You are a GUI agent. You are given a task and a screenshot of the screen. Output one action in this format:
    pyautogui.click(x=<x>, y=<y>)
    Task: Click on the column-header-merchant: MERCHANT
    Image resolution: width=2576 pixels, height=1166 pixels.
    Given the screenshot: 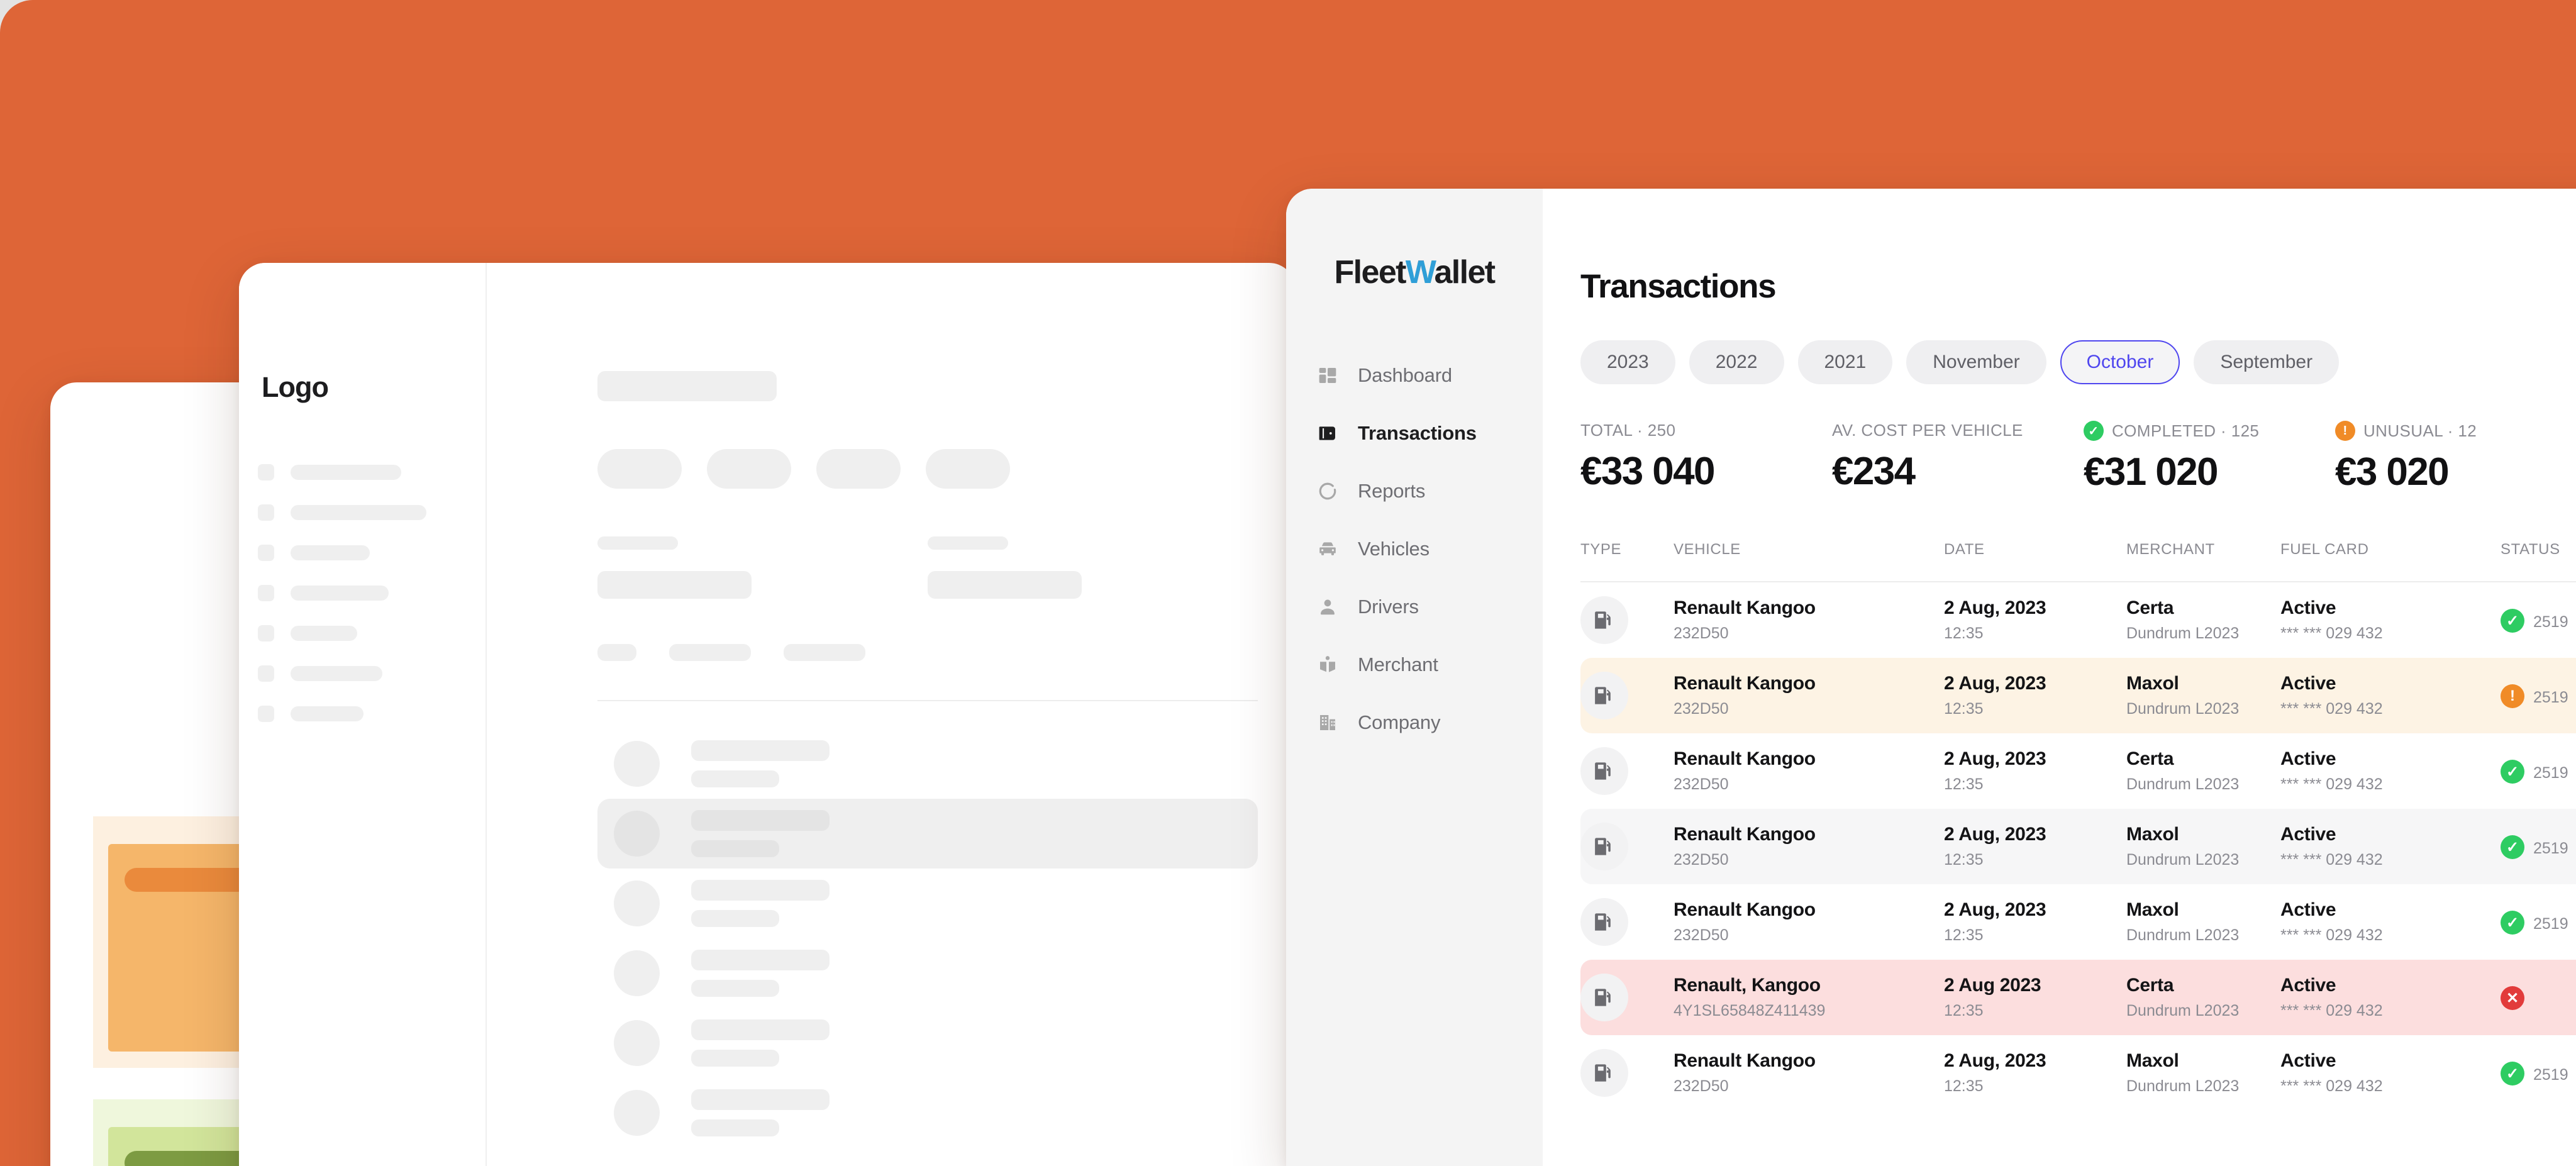 What is the action you would take?
    pyautogui.click(x=2170, y=549)
    